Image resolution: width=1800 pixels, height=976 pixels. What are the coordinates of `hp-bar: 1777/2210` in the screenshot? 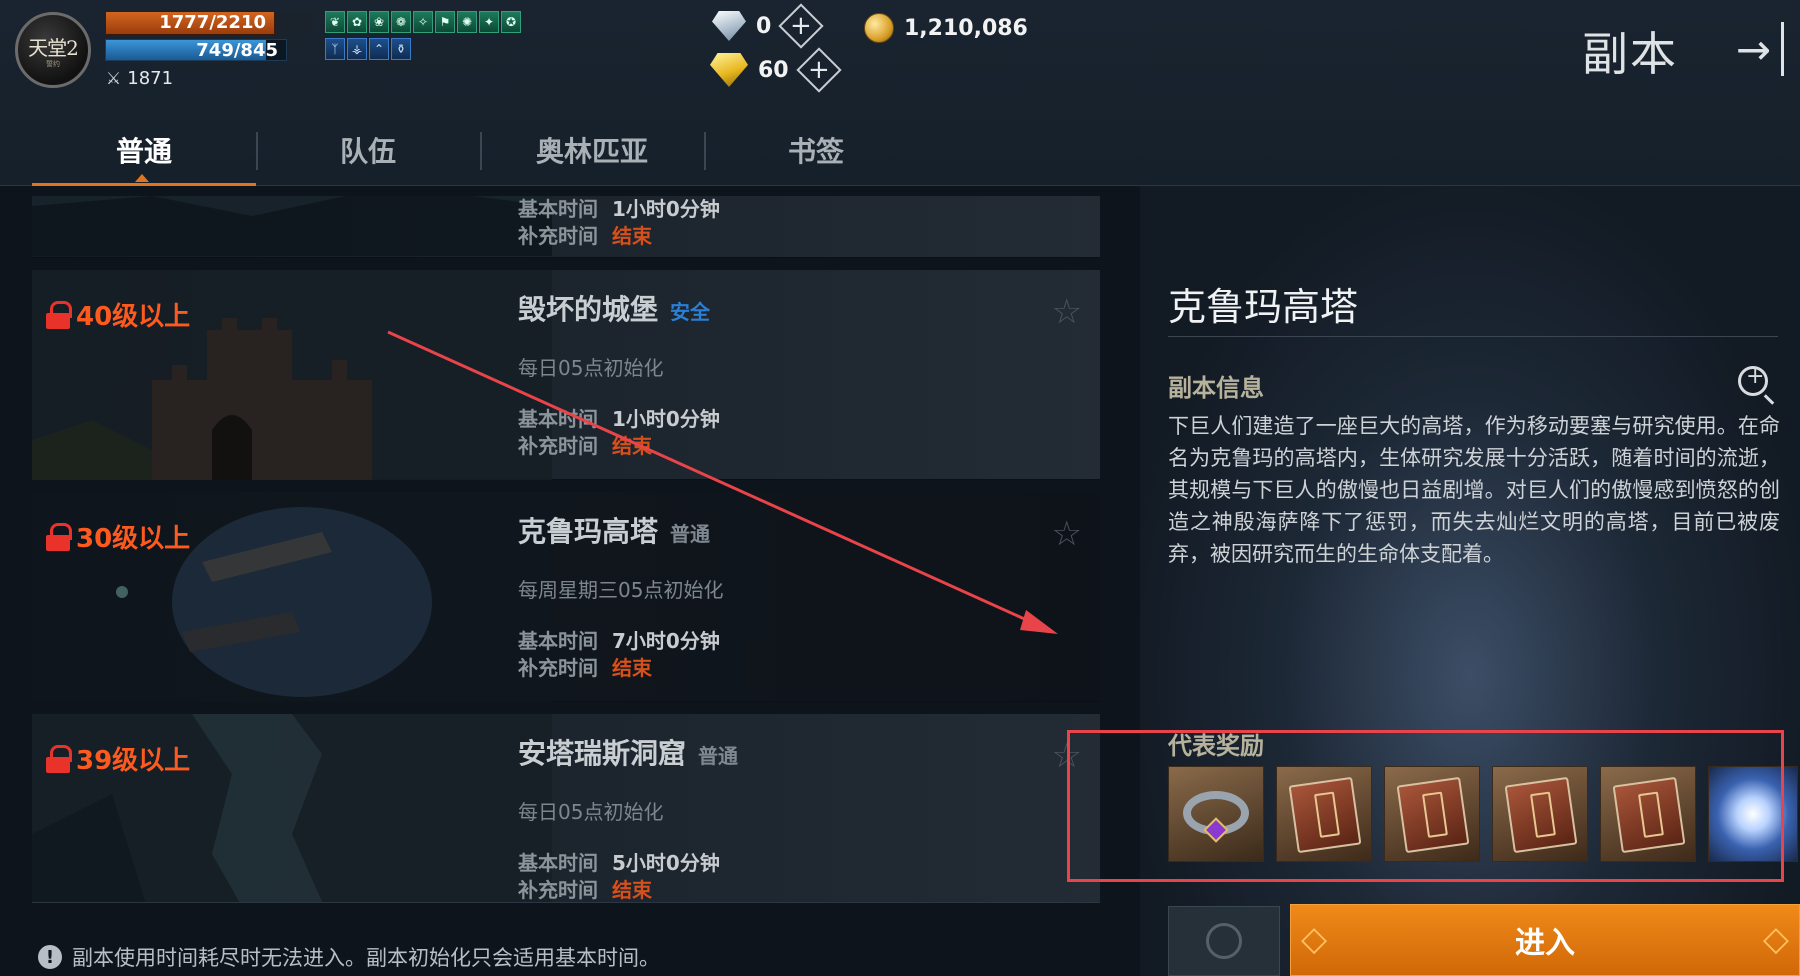 It's located at (190, 23).